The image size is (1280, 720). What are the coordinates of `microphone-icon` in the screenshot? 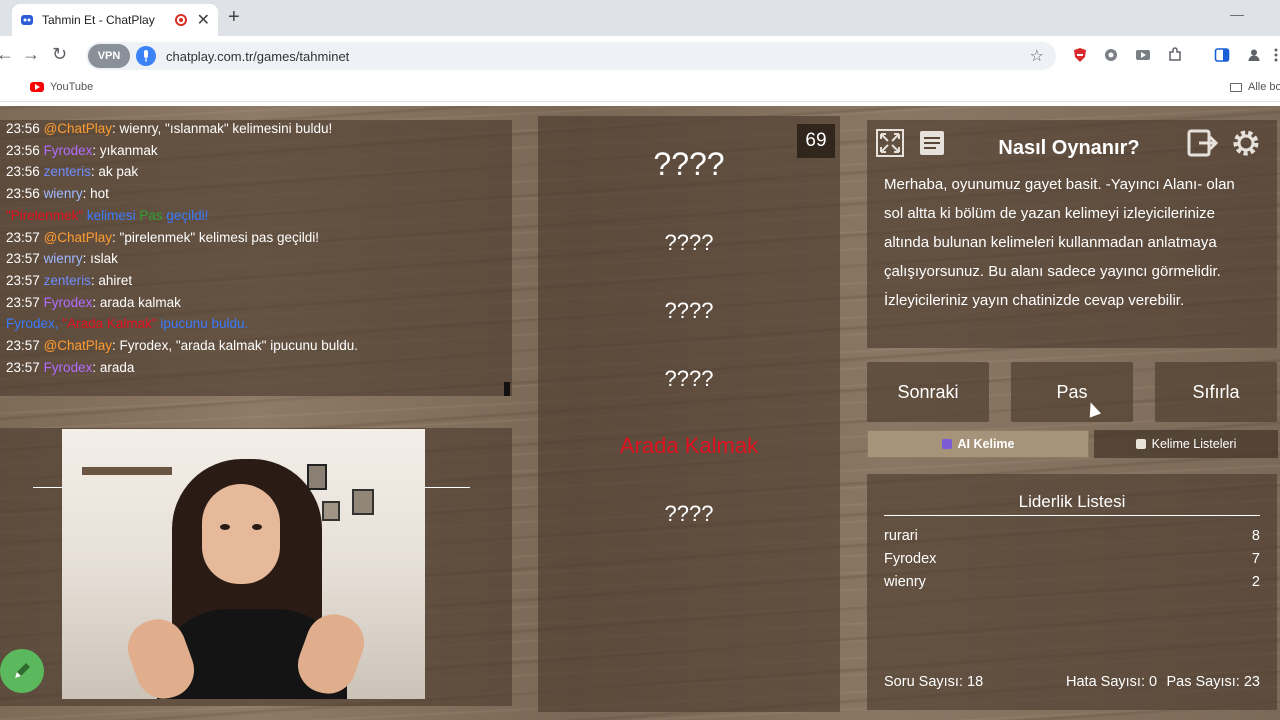 It's located at (146, 56).